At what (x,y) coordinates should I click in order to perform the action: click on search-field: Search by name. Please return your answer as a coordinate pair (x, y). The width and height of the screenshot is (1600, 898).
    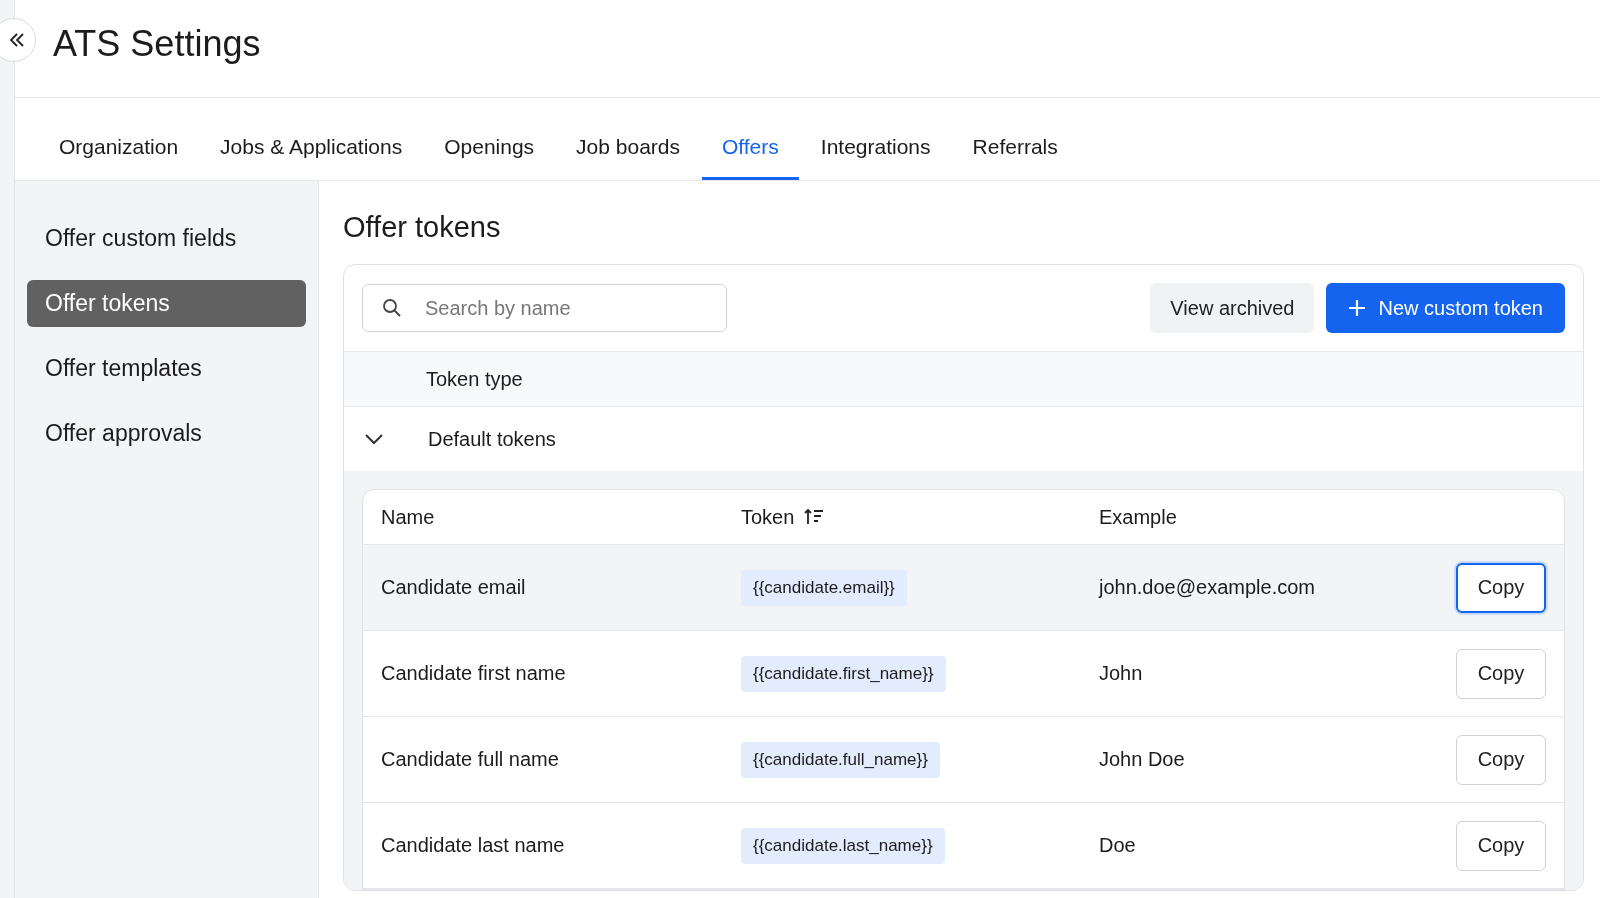
    Looking at the image, I should click on (544, 308).